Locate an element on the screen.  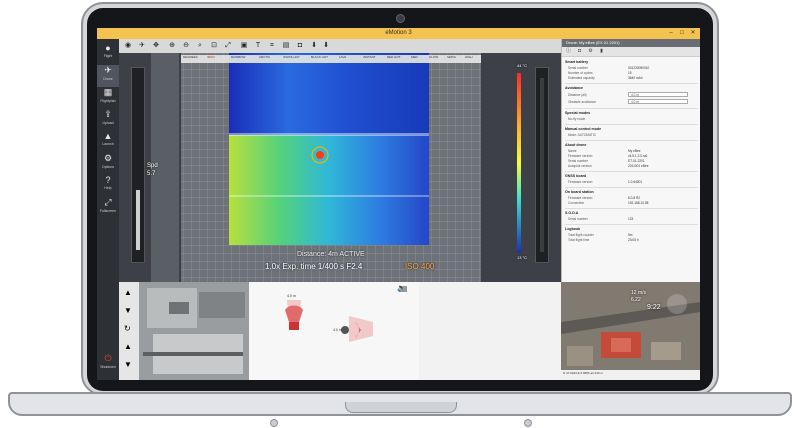
sidebar-item-flightplan: ▦ Flightplan is located at coordinates (108, 98).